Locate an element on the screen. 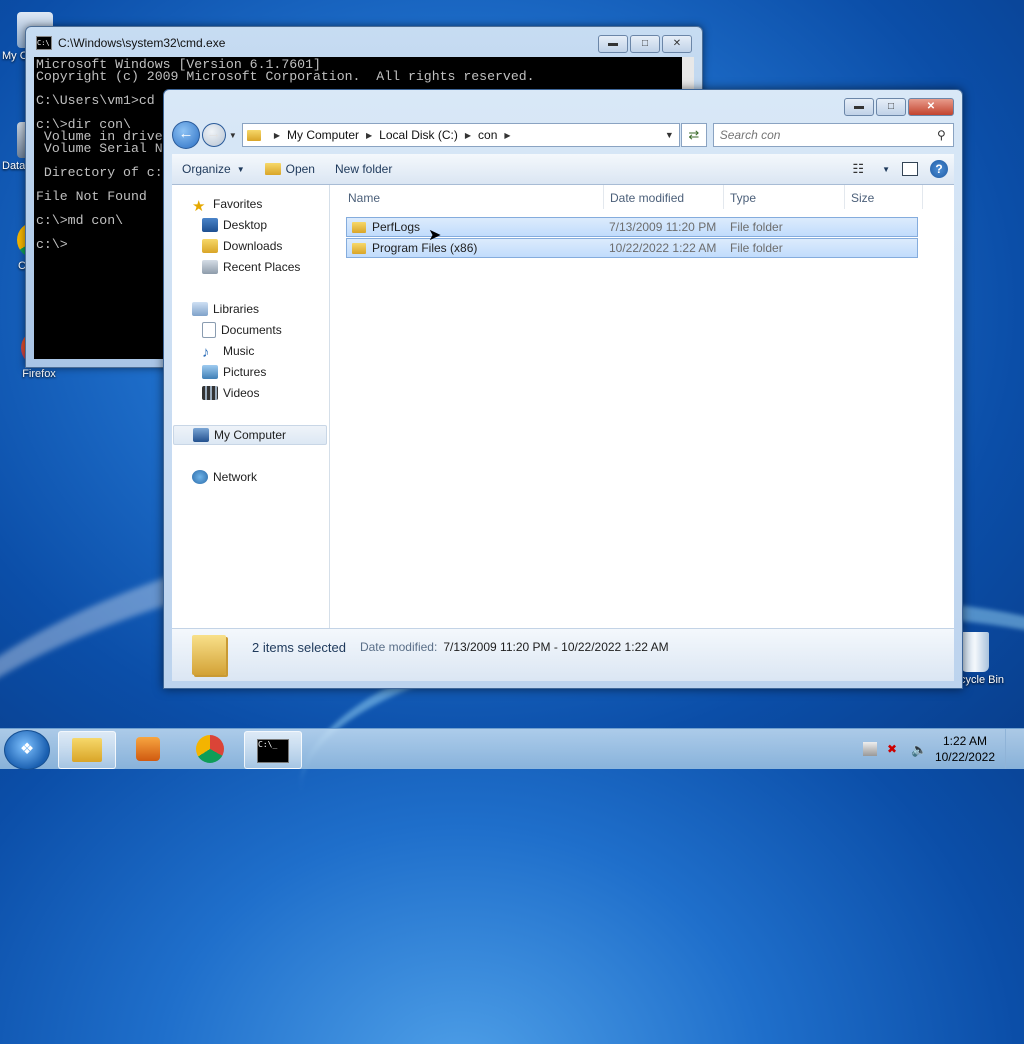 This screenshot has height=1044, width=1024. taskbar-media-player is located at coordinates (148, 749).